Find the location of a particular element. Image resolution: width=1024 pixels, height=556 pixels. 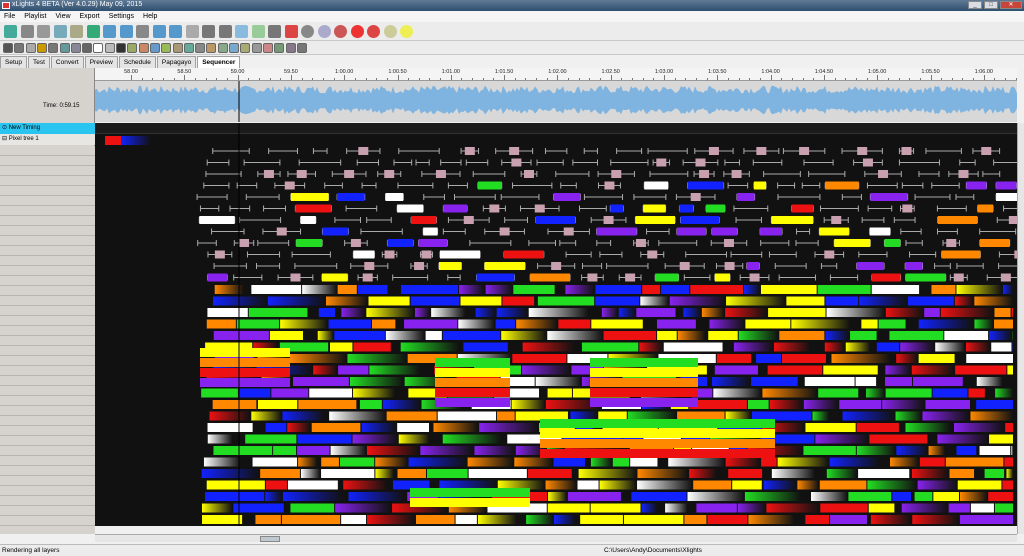

menu-view: View is located at coordinates (62, 16).